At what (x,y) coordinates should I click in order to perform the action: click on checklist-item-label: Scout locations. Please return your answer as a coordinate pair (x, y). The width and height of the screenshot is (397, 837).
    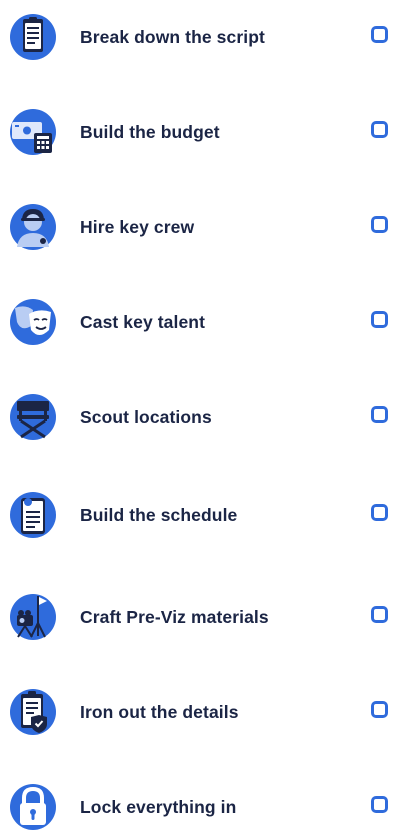
    Looking at the image, I should click on (146, 417).